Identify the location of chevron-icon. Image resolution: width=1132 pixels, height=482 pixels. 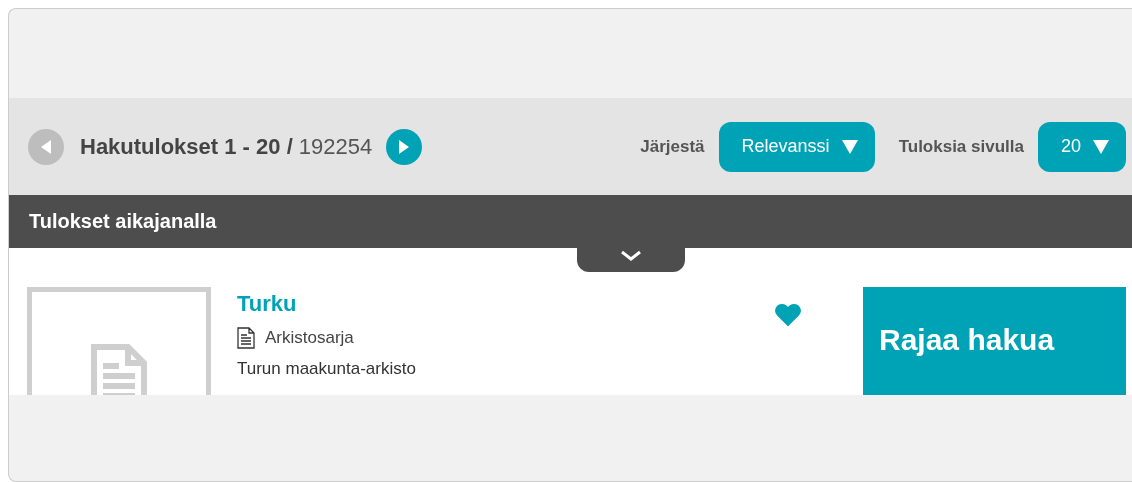
(631, 256).